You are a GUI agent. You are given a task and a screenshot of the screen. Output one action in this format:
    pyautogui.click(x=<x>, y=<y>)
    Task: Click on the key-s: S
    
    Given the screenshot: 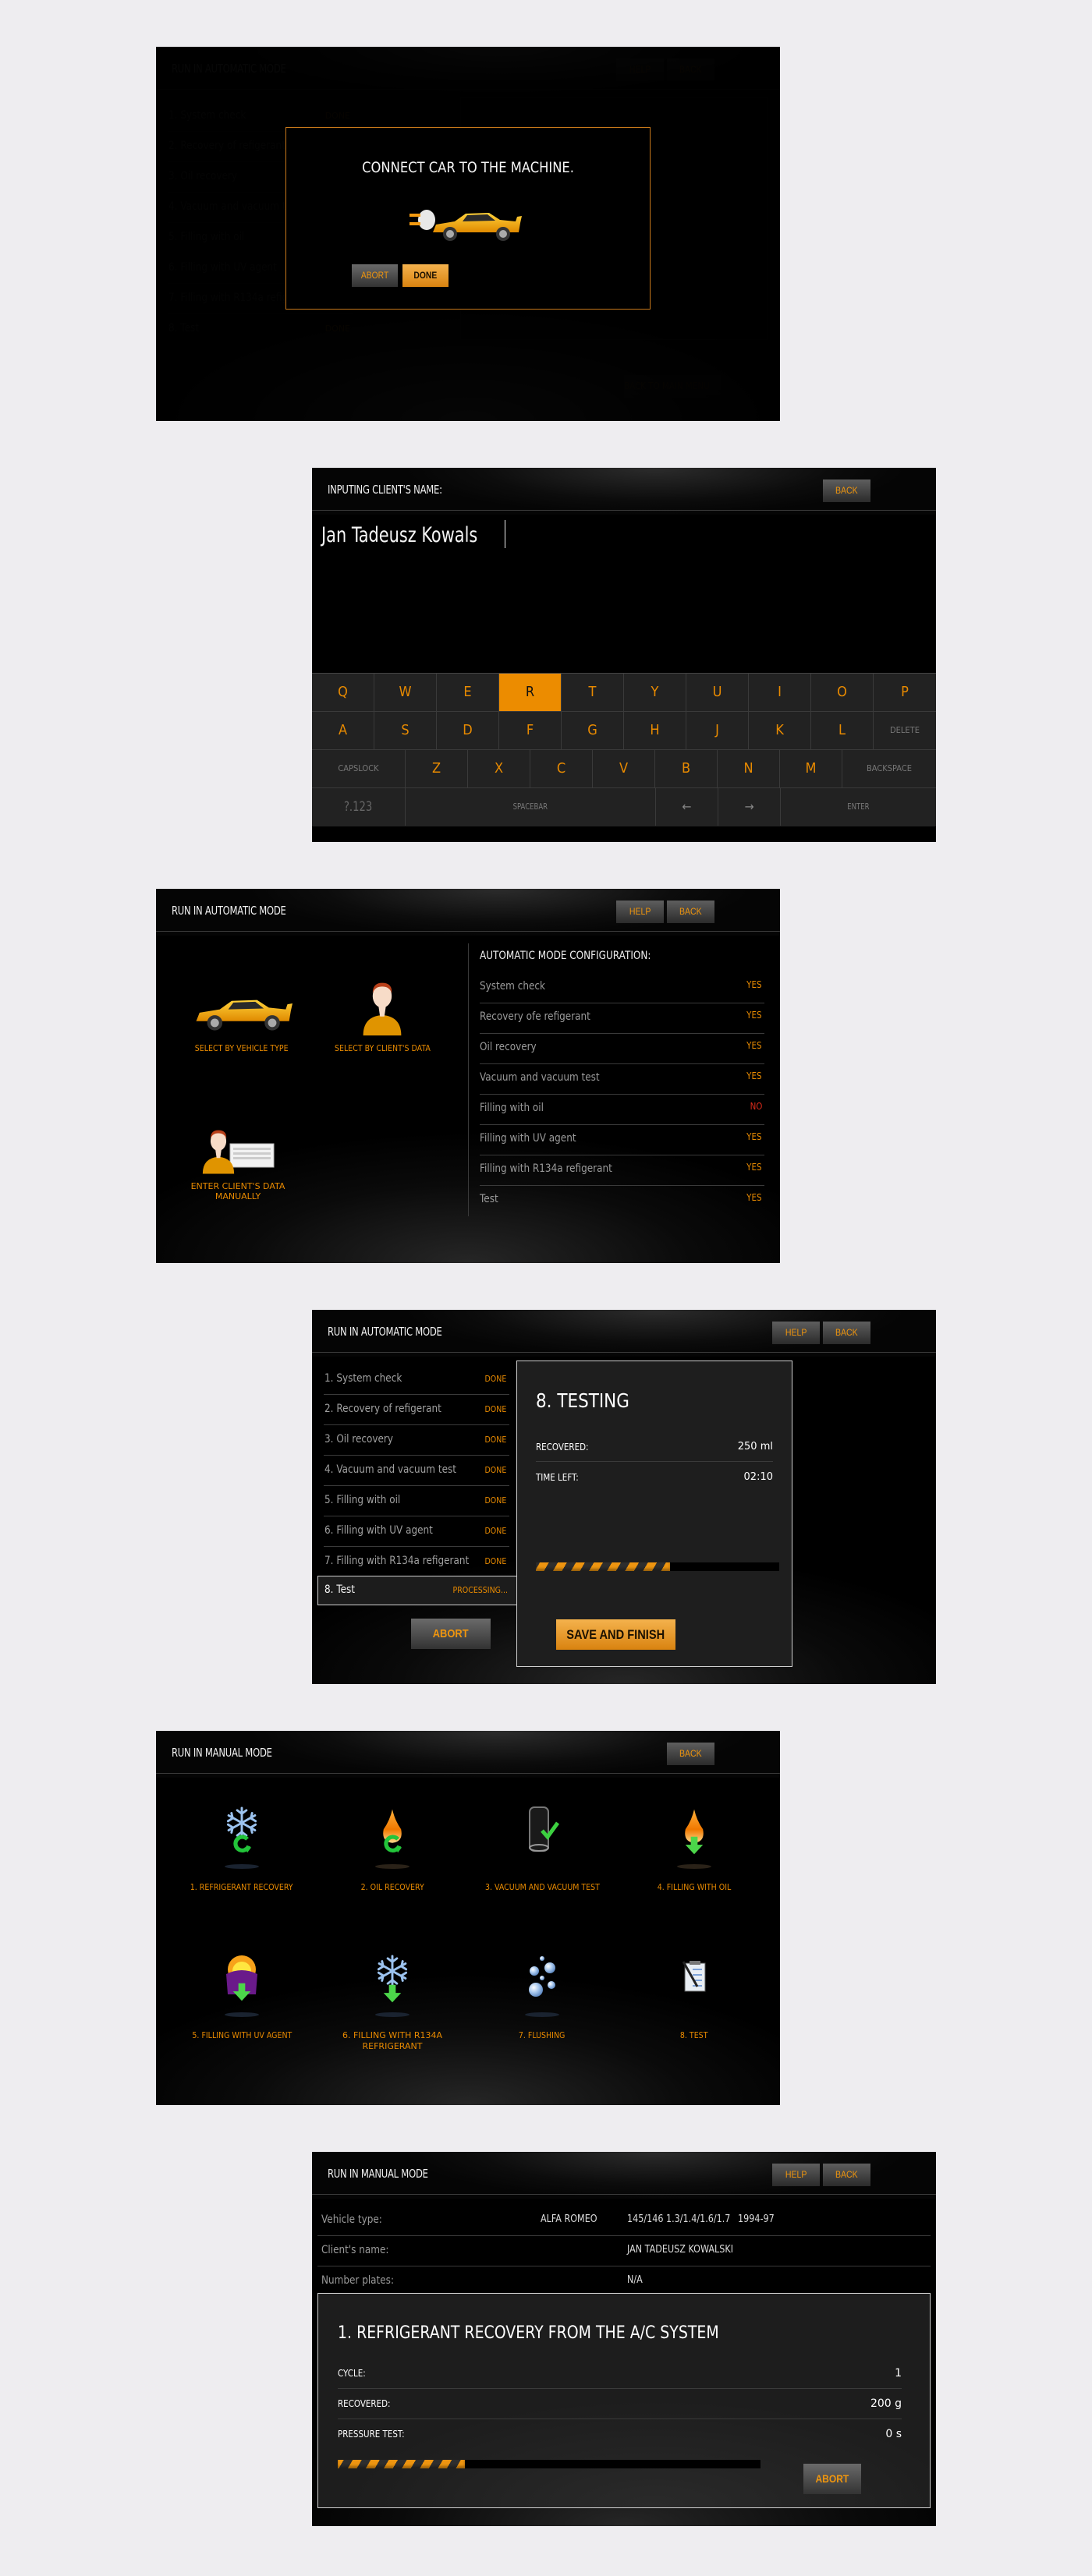 What is the action you would take?
    pyautogui.click(x=406, y=730)
    